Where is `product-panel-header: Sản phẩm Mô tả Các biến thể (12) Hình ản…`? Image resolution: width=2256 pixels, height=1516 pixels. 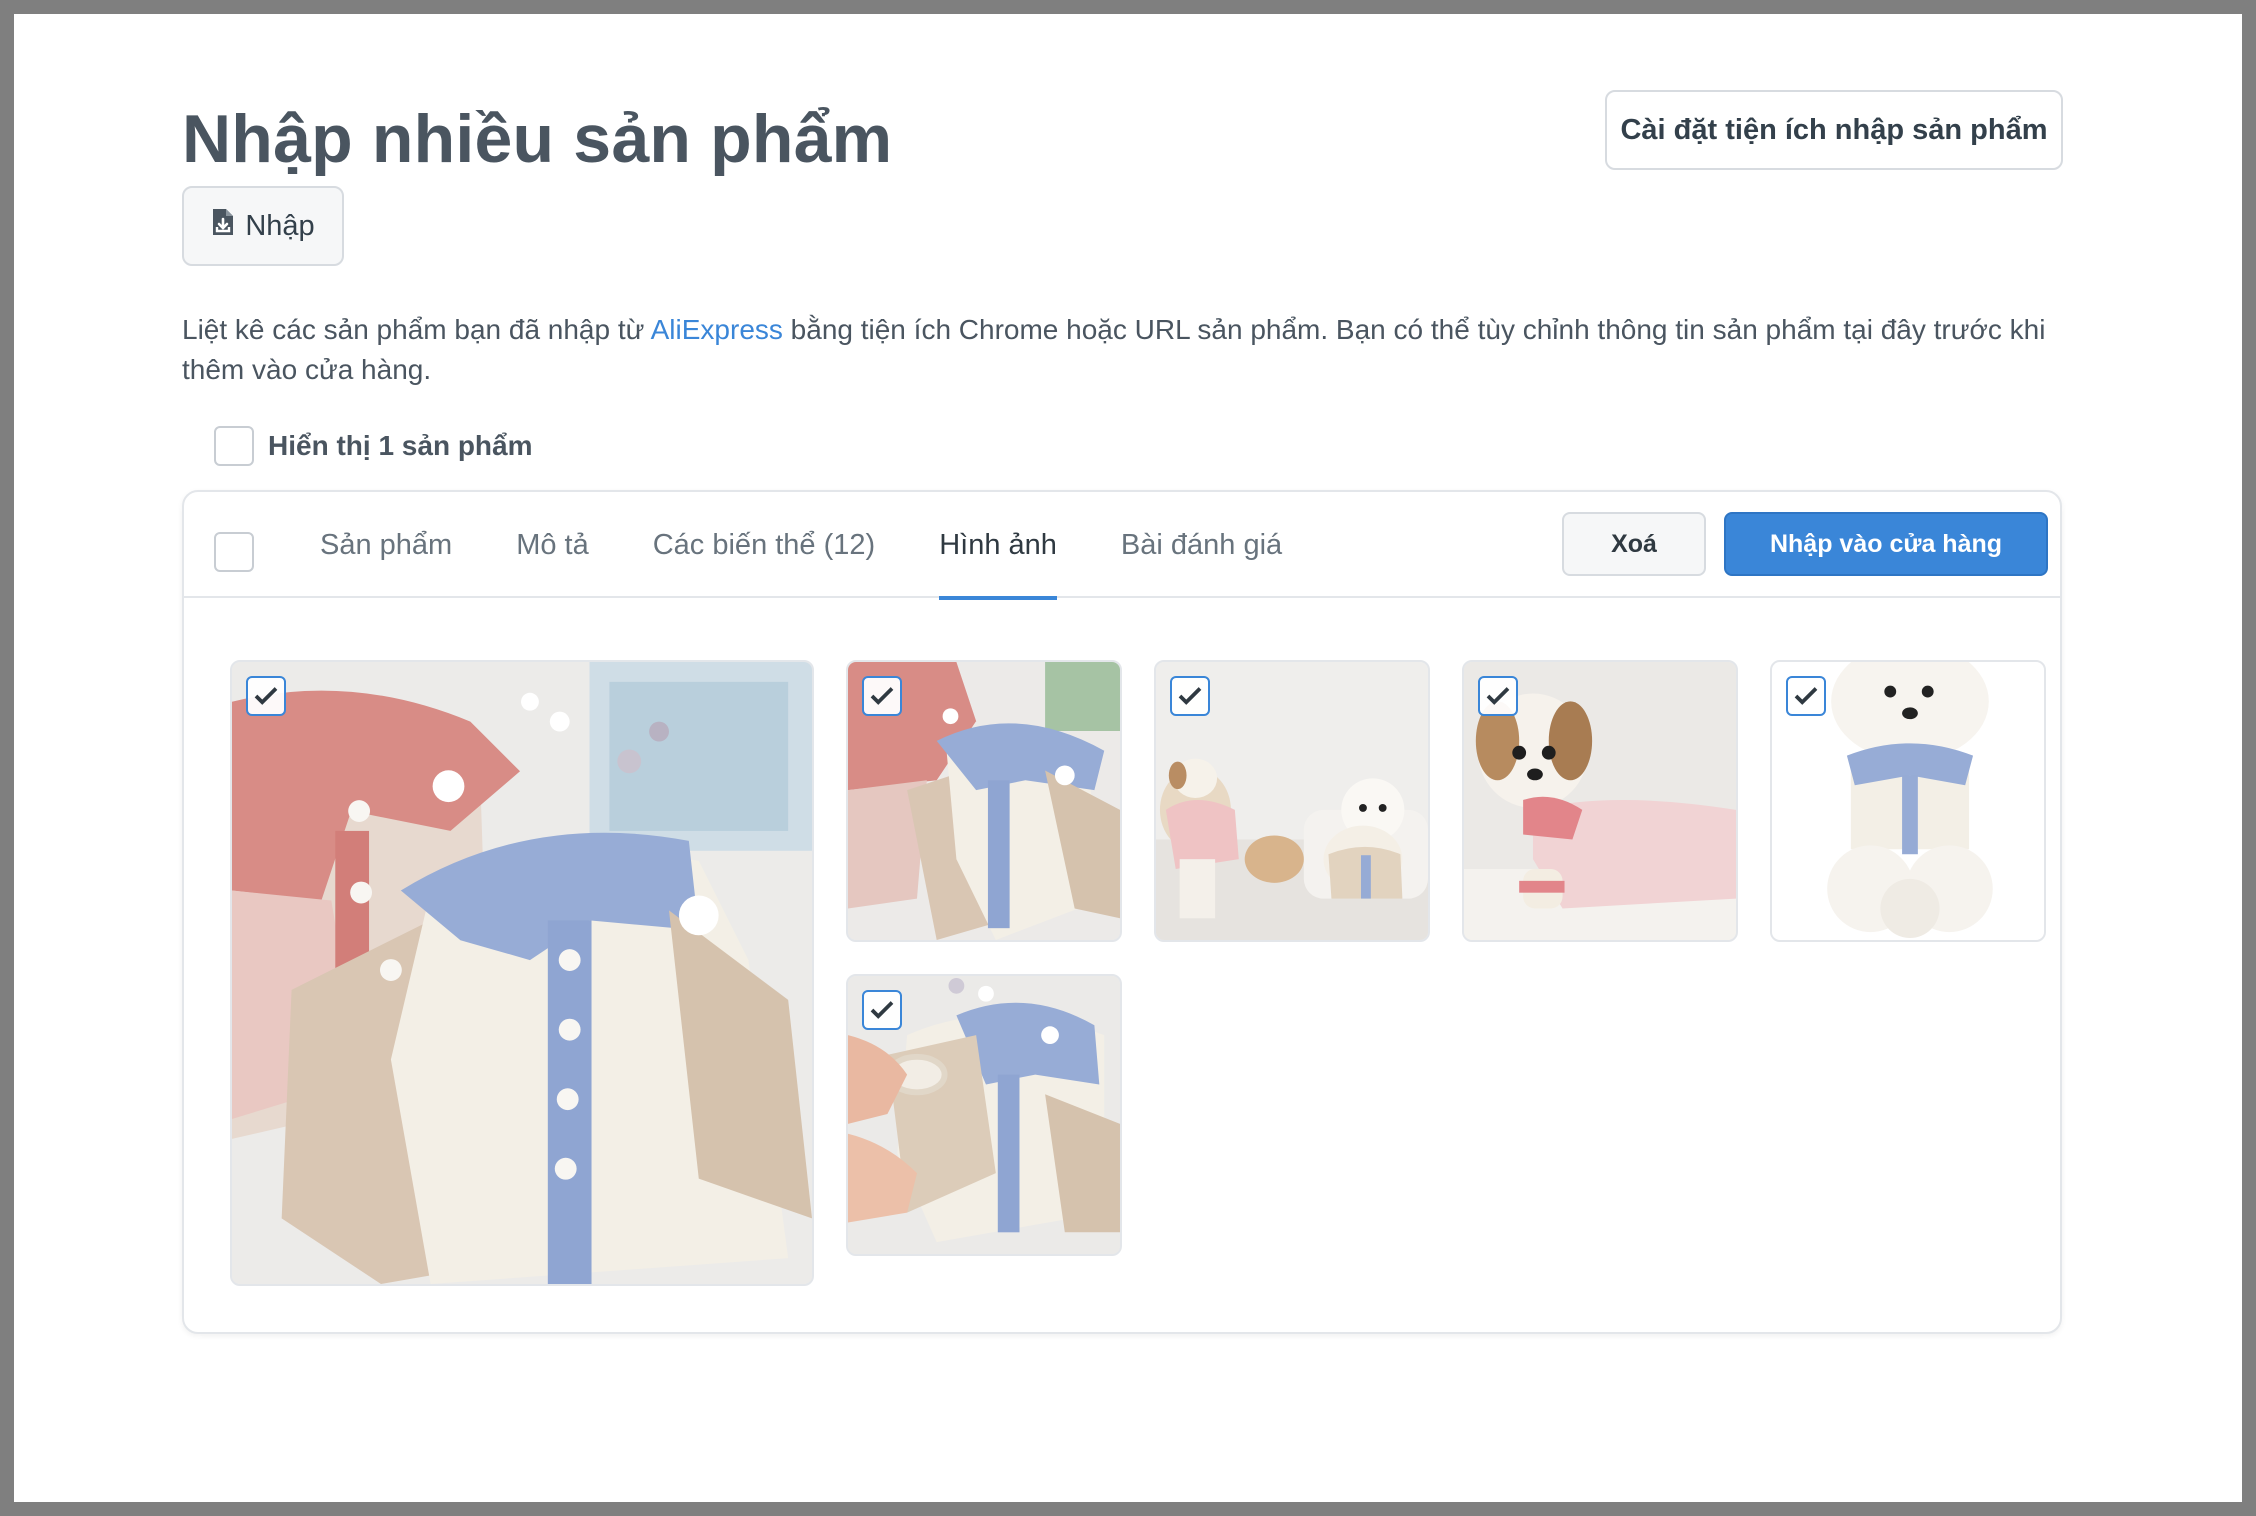
product-panel-header: Sản phẩm Mô tả Các biến thể (12) Hình ản… is located at coordinates (1122, 546).